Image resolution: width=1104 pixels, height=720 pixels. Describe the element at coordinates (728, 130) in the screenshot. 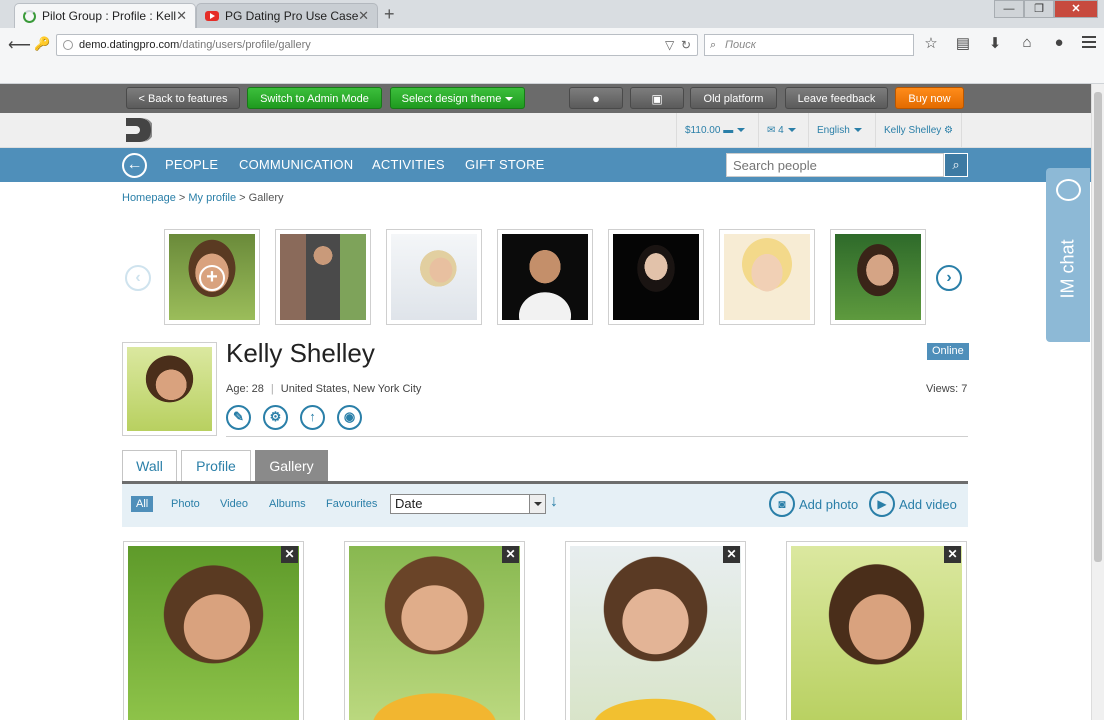

I see `card-icon: ▬` at that location.